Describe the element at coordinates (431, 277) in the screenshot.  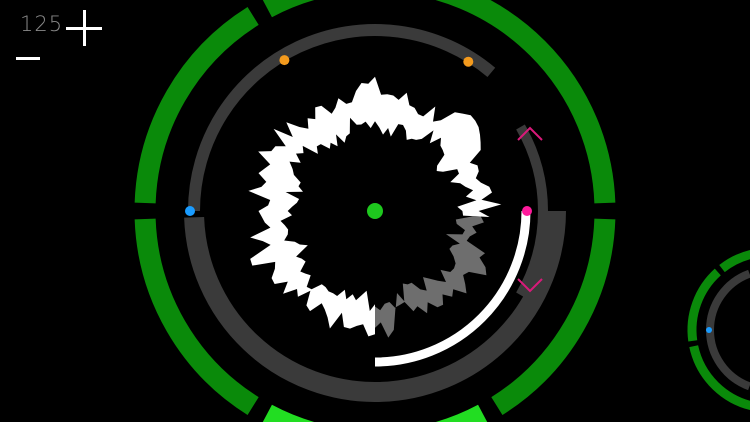
I see `waveform-played` at that location.